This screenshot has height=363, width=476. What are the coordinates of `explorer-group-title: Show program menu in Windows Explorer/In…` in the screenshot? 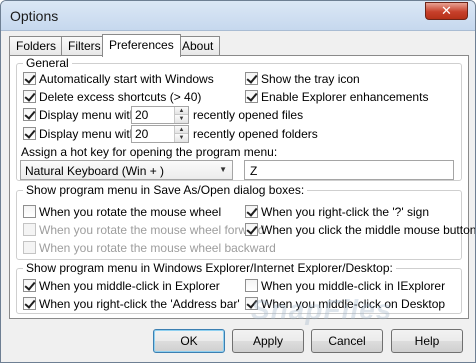 It's located at (209, 268).